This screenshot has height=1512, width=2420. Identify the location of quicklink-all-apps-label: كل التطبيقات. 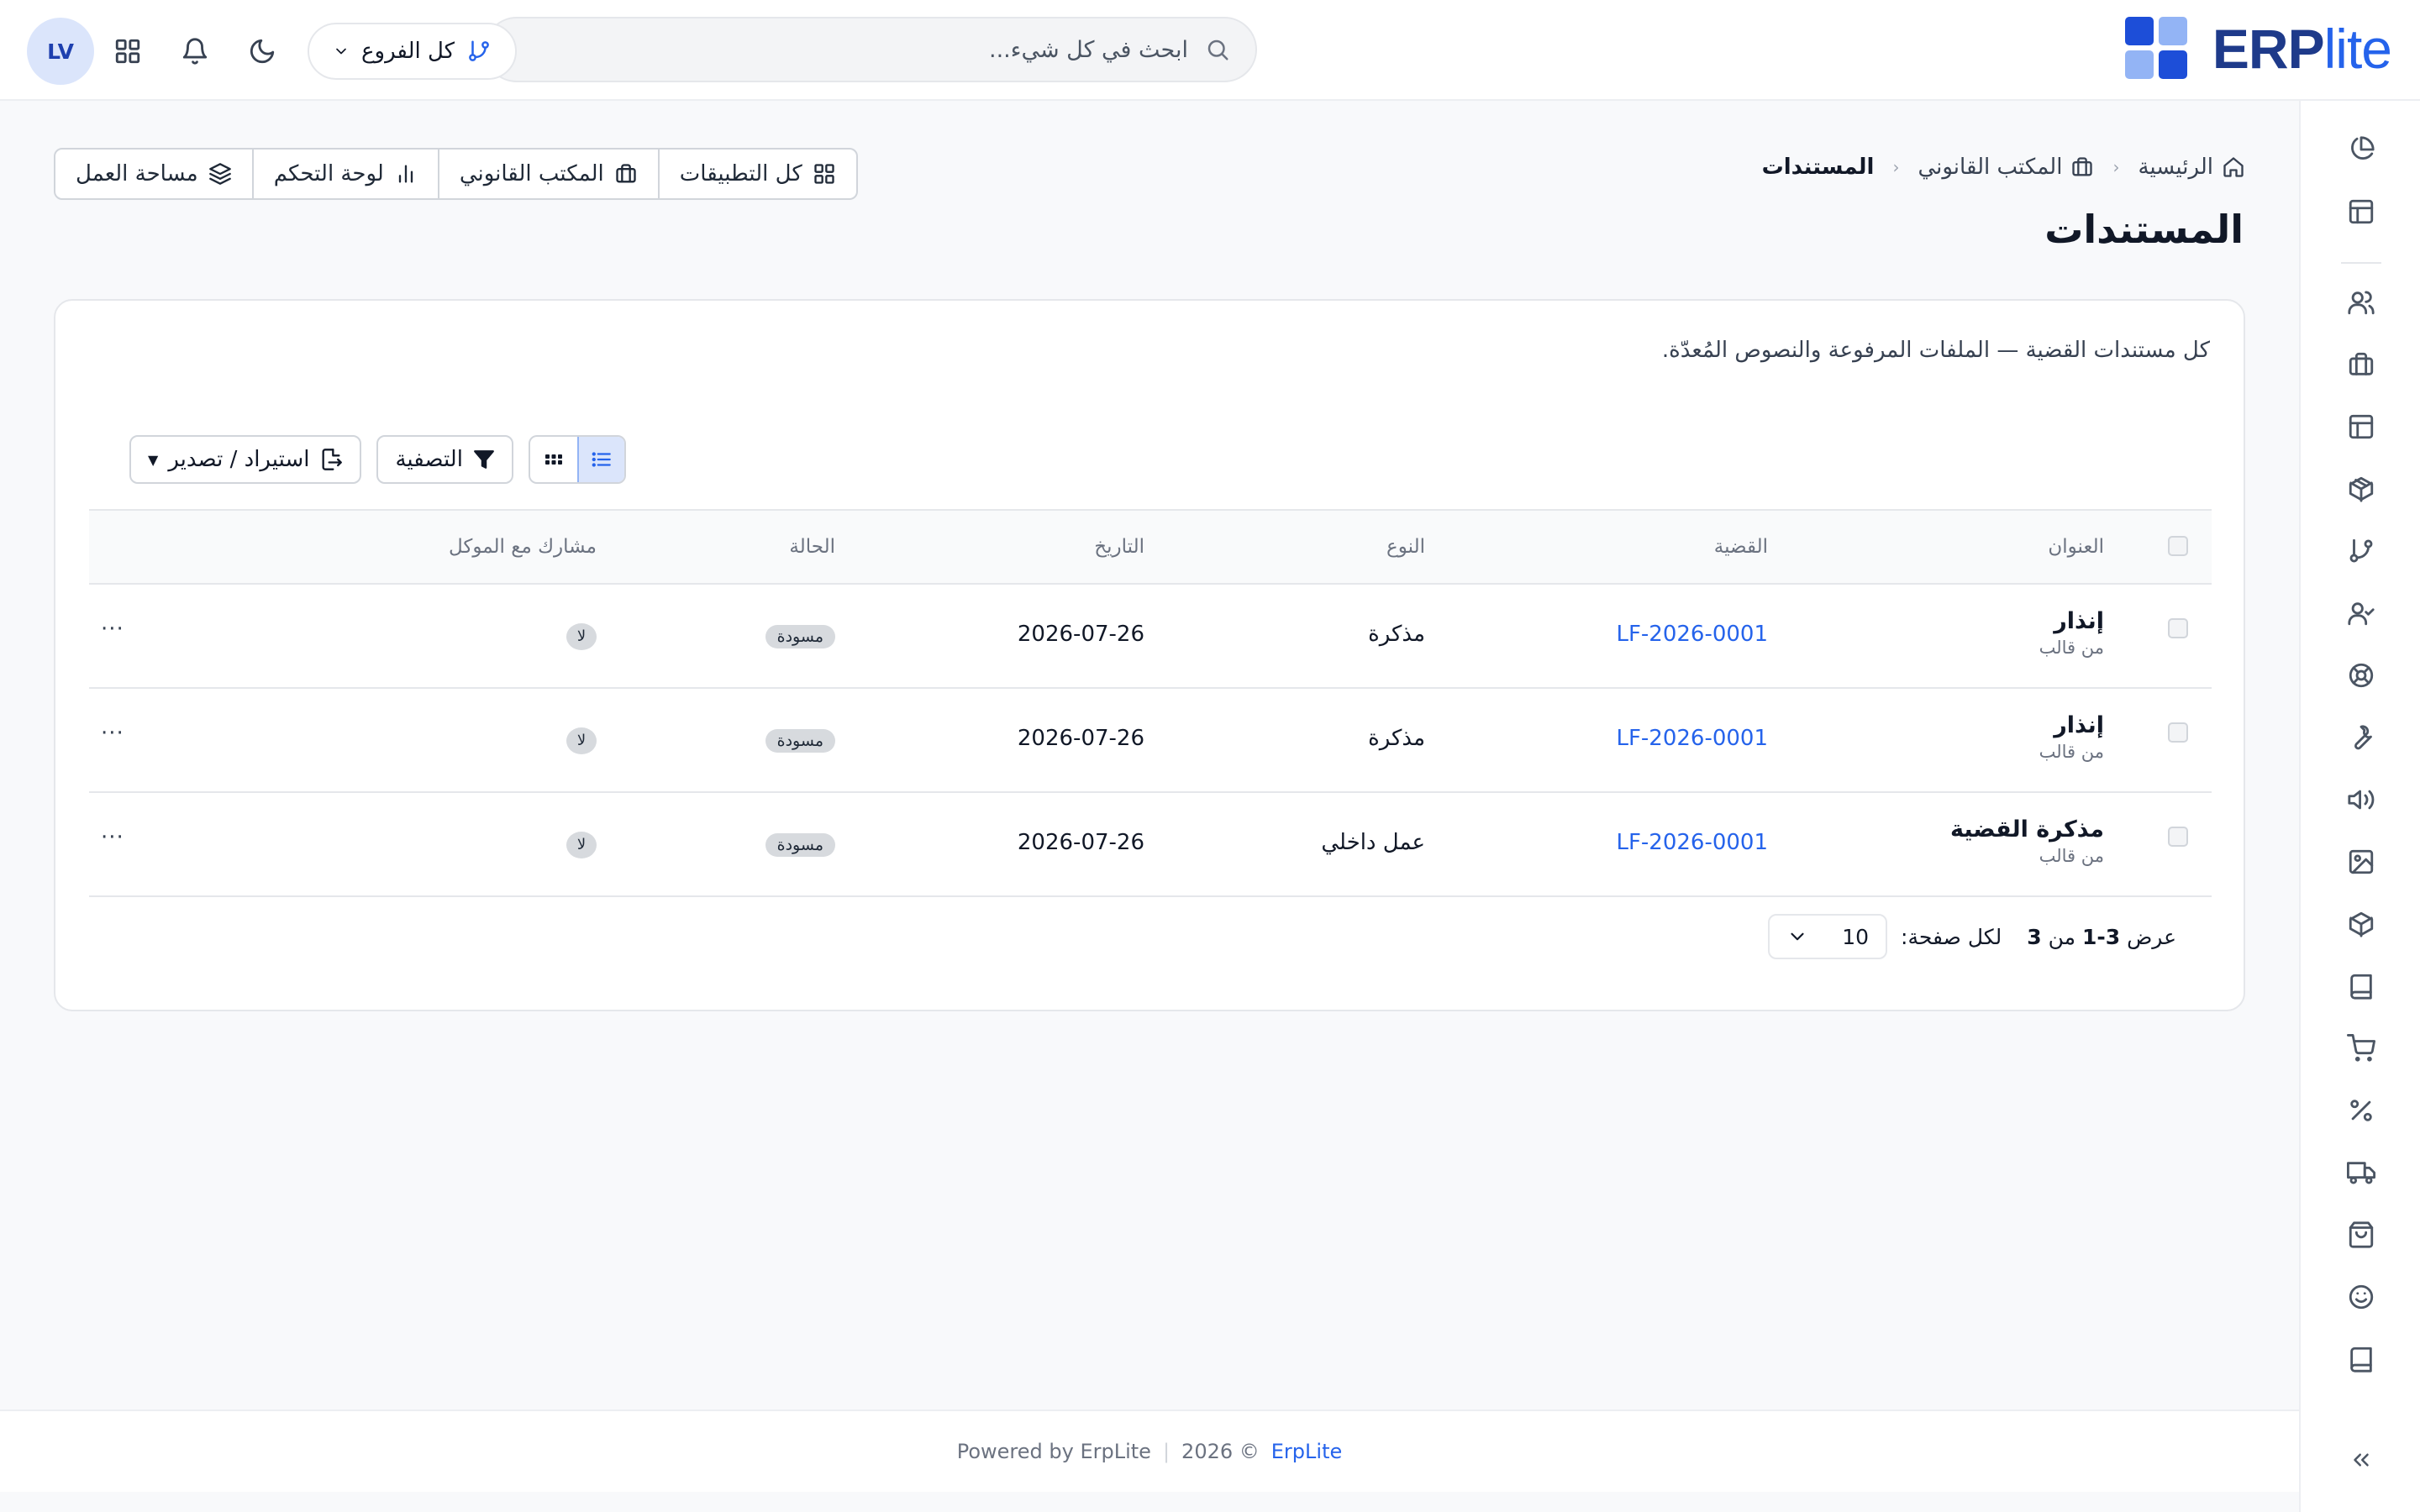
(740, 173).